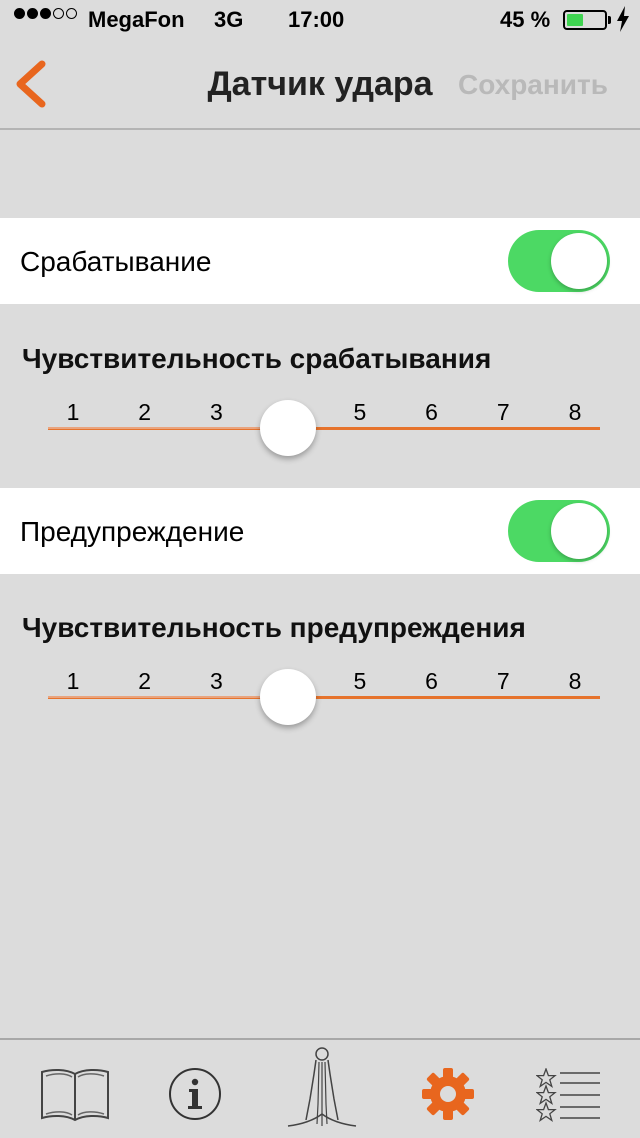 This screenshot has height=1138, width=640. What do you see at coordinates (31, 84) in the screenshot?
I see `chevron-left-icon` at bounding box center [31, 84].